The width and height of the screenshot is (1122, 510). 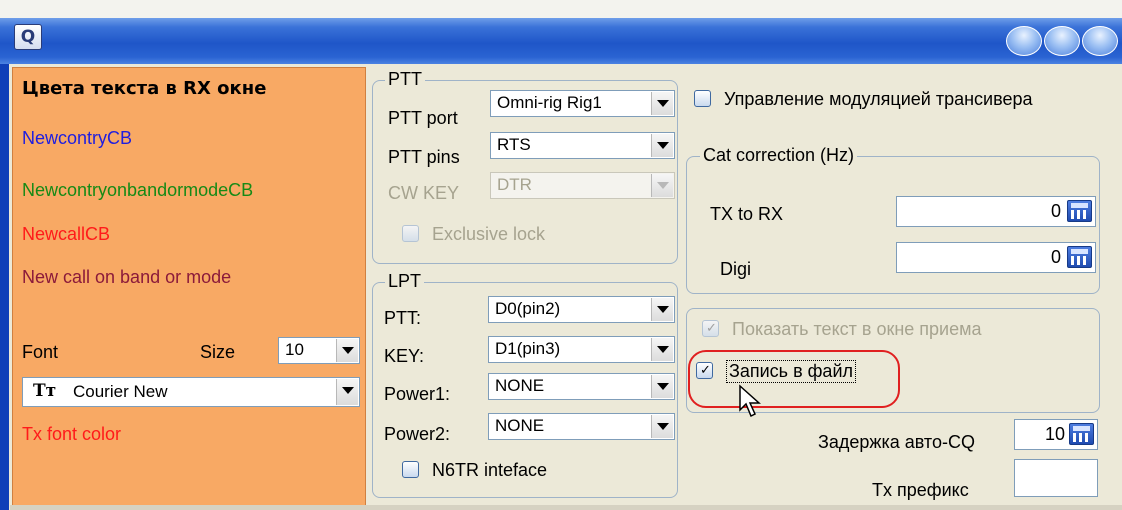 I want to click on modulation-control-label: Управление модуляцией трансивера, so click(x=878, y=99).